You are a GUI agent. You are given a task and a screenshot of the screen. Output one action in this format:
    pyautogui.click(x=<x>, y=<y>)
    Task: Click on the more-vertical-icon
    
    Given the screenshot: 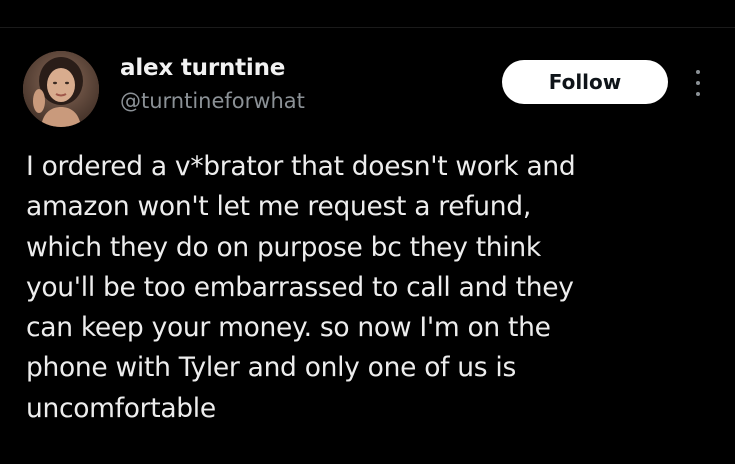 What is the action you would take?
    pyautogui.click(x=698, y=83)
    